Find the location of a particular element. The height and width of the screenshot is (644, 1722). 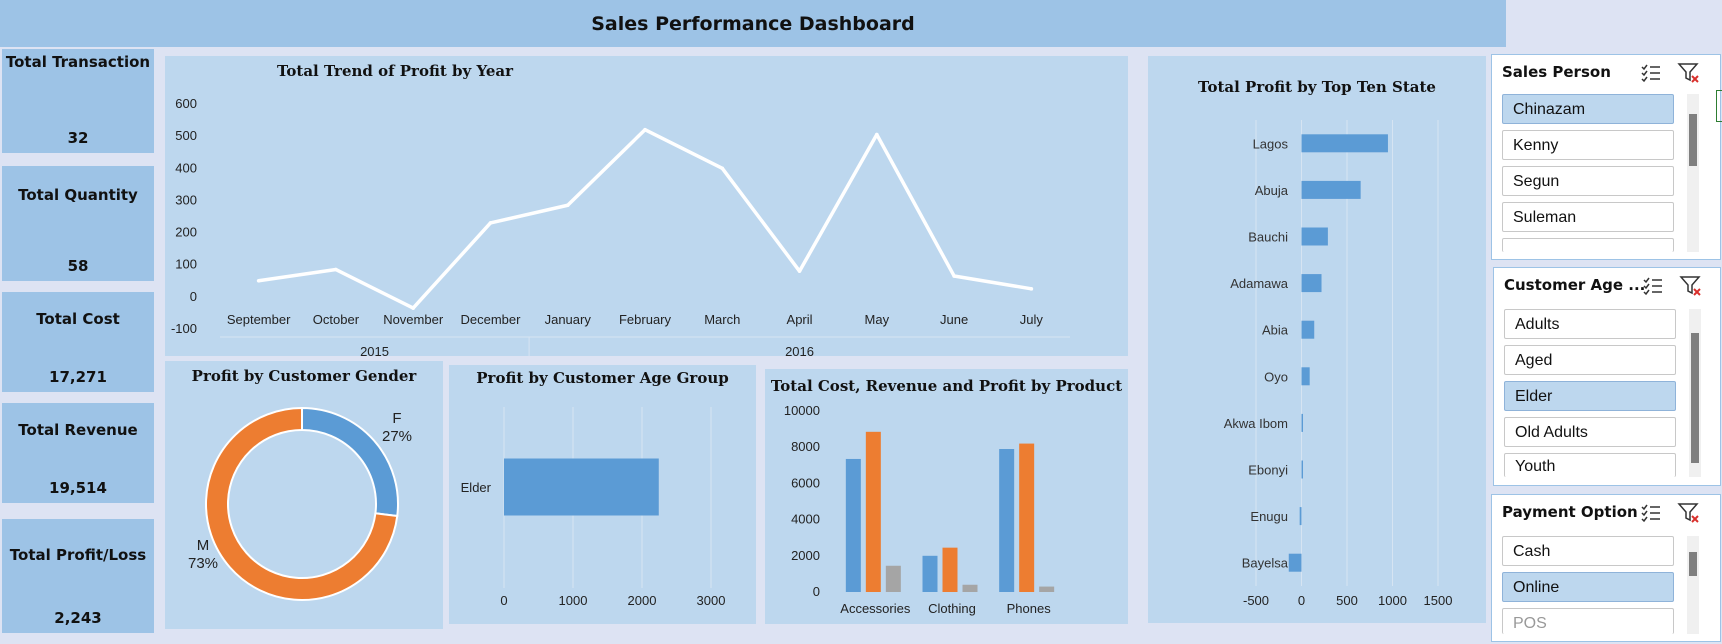

slicer-item-suleman: Suleman is located at coordinates (1588, 217).